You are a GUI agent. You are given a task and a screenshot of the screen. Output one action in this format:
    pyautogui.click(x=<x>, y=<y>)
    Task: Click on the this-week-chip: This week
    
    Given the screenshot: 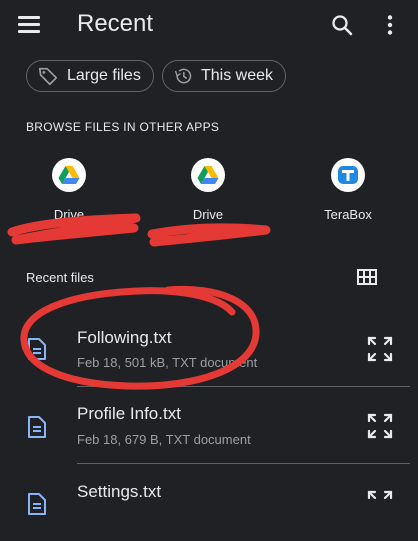 What is the action you would take?
    pyautogui.click(x=224, y=76)
    